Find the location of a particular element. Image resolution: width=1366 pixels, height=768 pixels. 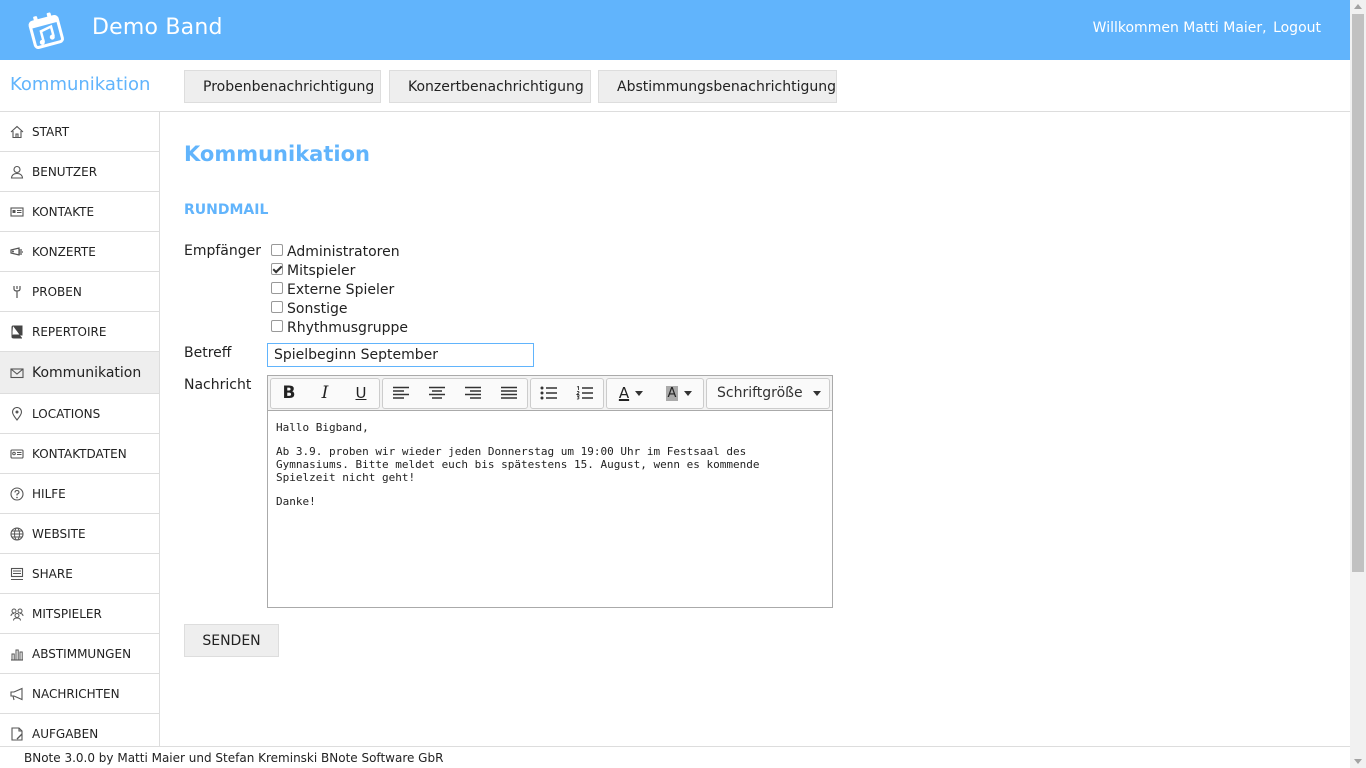

editor-paragraph: Danke! is located at coordinates (296, 501).